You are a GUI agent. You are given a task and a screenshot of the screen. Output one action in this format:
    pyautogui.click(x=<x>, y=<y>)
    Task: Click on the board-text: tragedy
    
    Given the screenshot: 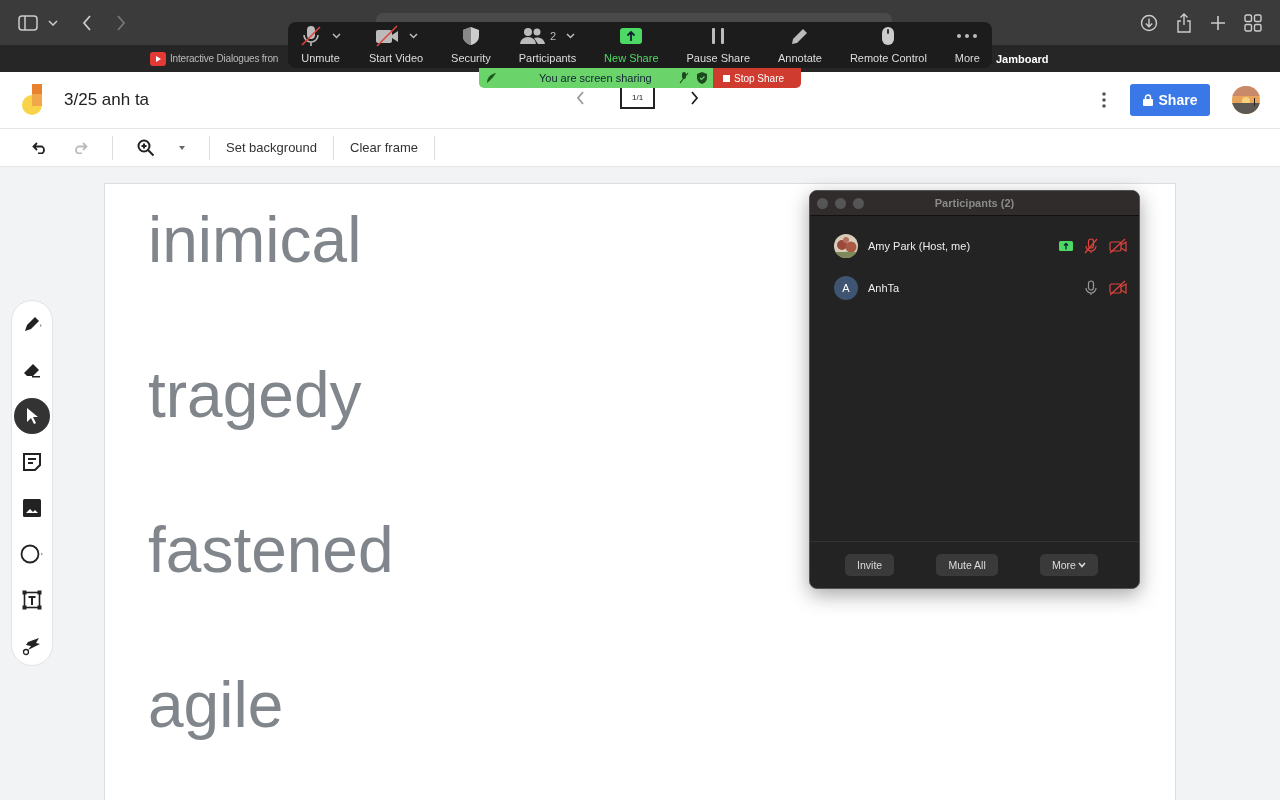 What is the action you would take?
    pyautogui.click(x=255, y=395)
    